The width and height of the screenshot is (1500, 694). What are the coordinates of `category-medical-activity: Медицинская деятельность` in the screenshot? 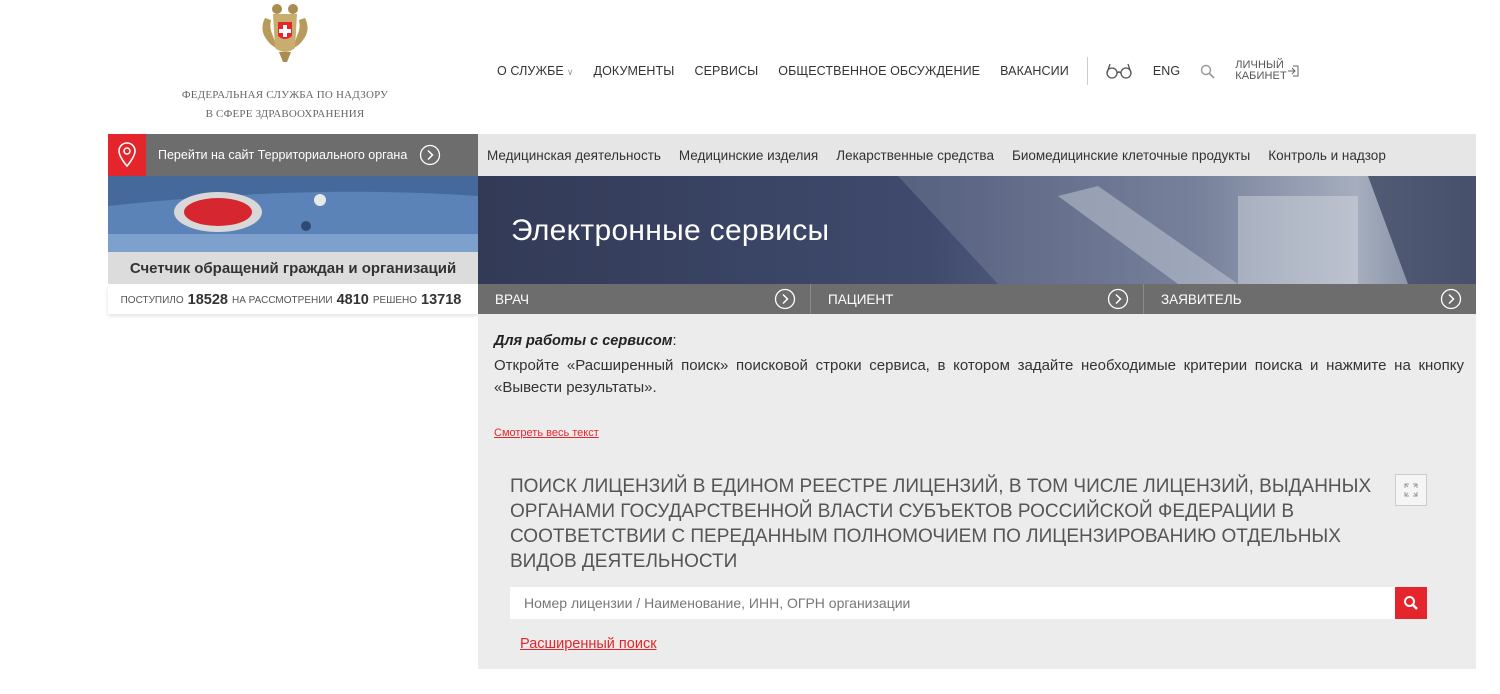 It's located at (574, 155).